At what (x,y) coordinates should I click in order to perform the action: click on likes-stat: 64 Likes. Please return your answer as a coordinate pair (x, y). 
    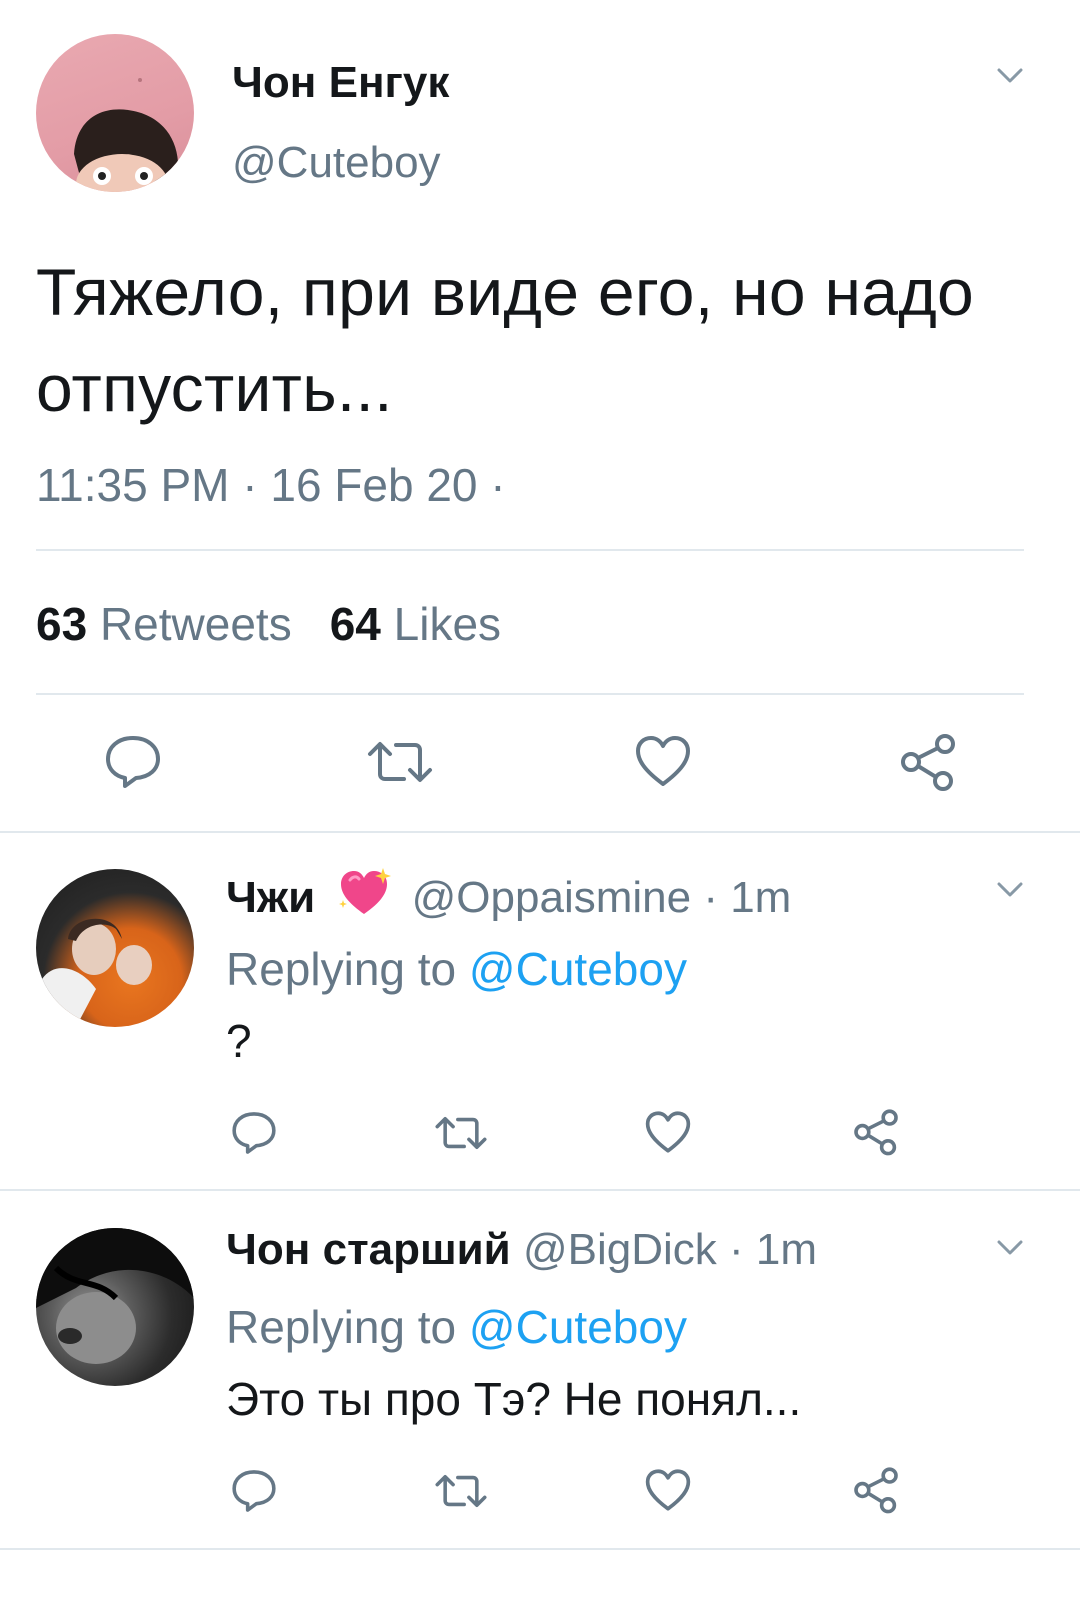
    Looking at the image, I should click on (415, 624).